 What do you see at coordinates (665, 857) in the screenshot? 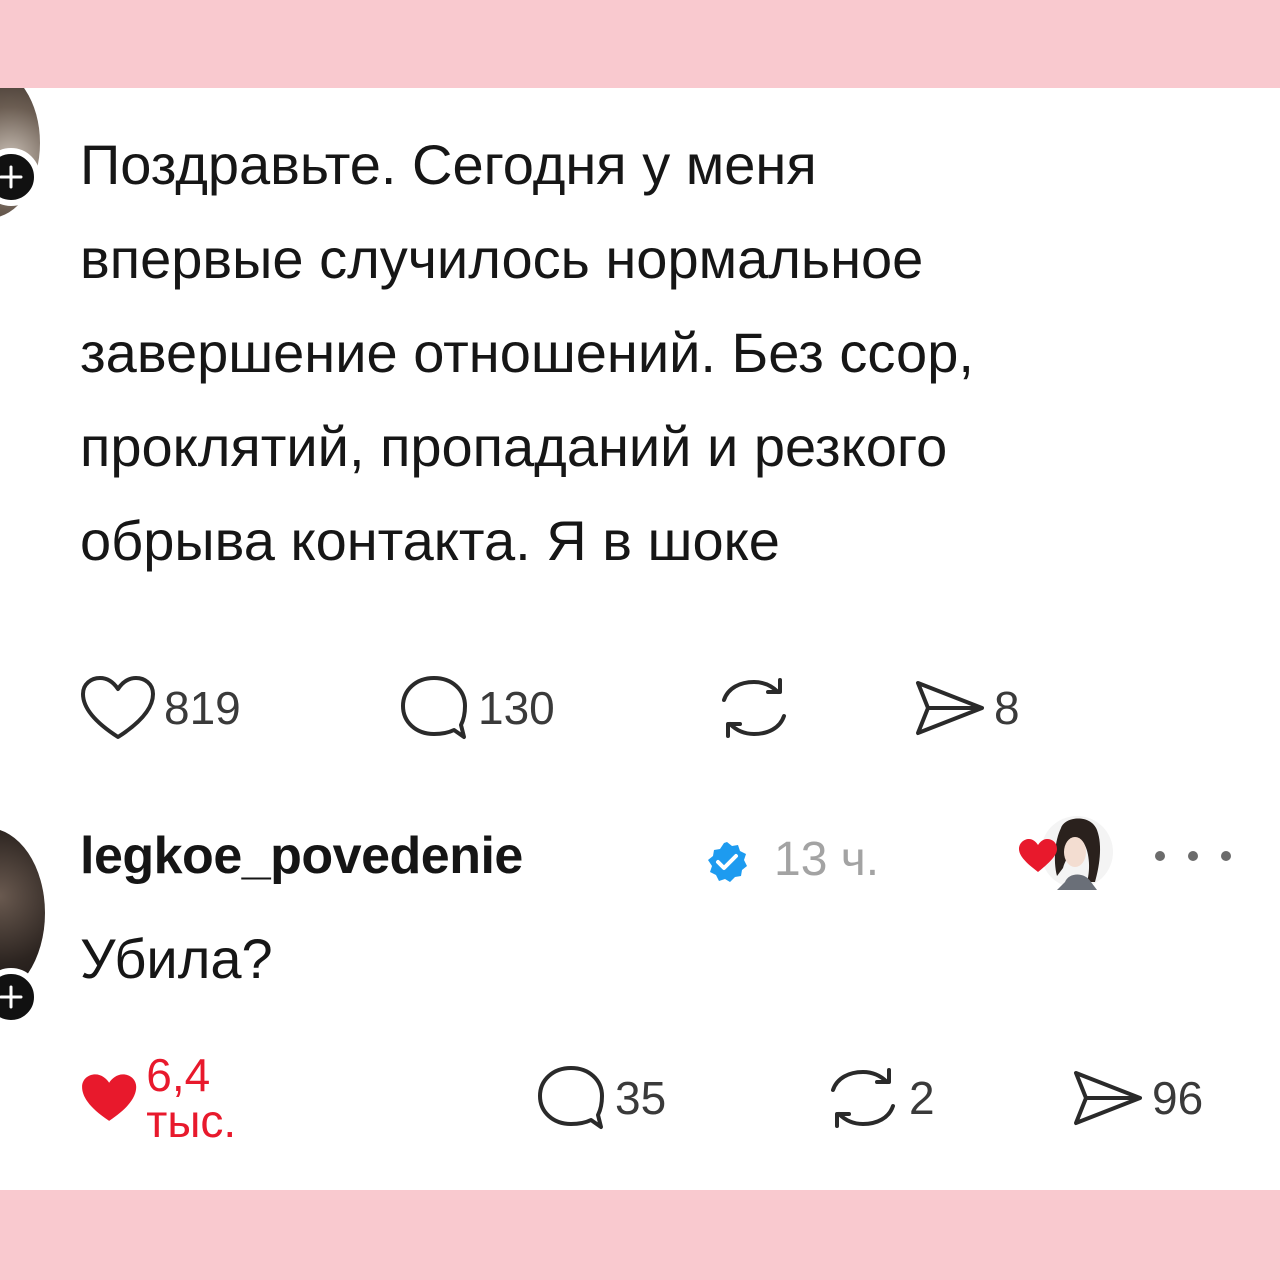
I see `reply-header: legkoe_povedenie 13 ч.` at bounding box center [665, 857].